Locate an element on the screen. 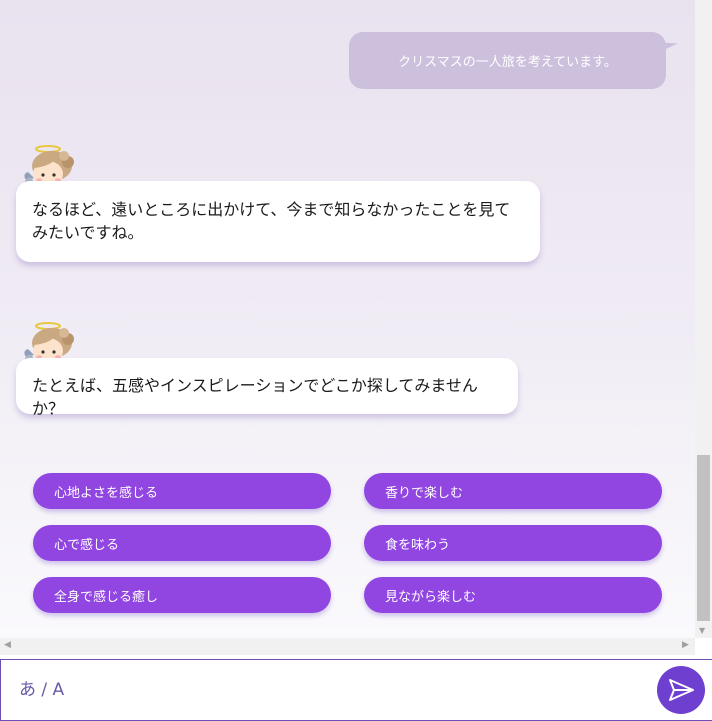  horizontal-scrollbar: ◀ ▶ is located at coordinates (347, 646).